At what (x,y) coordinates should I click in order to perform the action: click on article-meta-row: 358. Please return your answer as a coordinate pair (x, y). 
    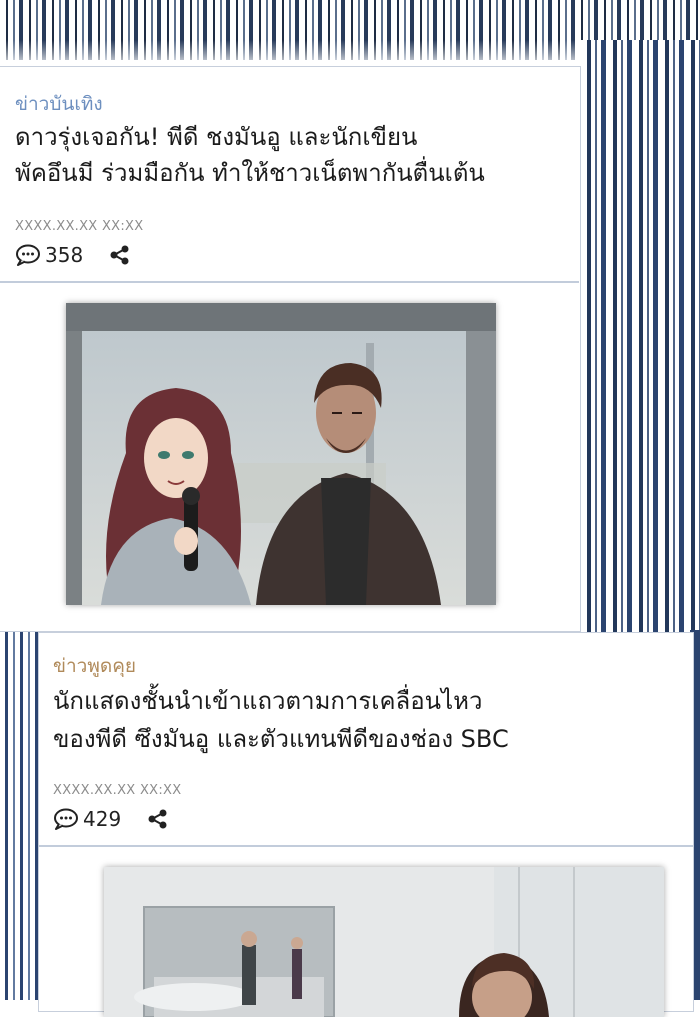
    Looking at the image, I should click on (73, 255).